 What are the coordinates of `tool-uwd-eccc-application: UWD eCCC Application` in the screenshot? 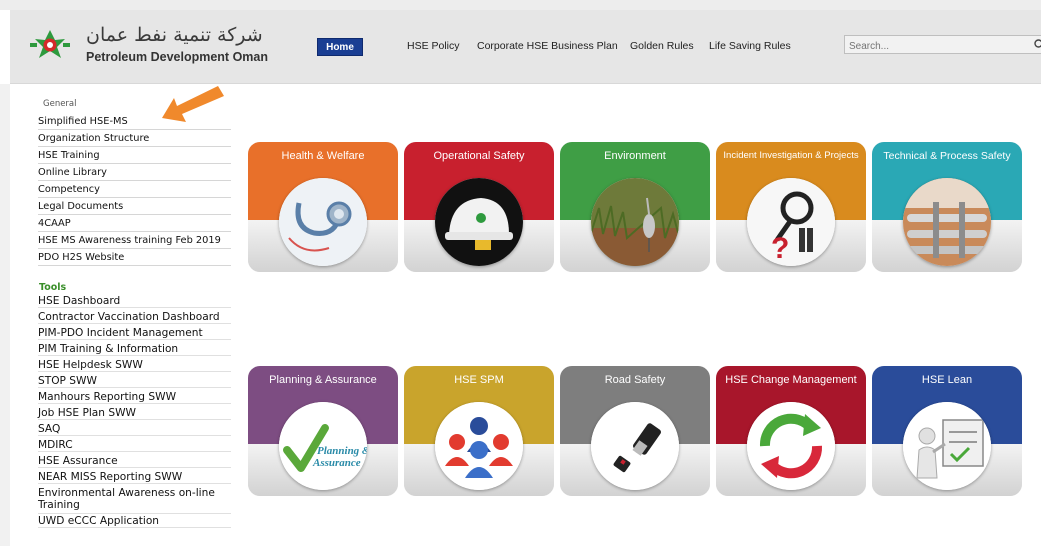 It's located at (134, 521).